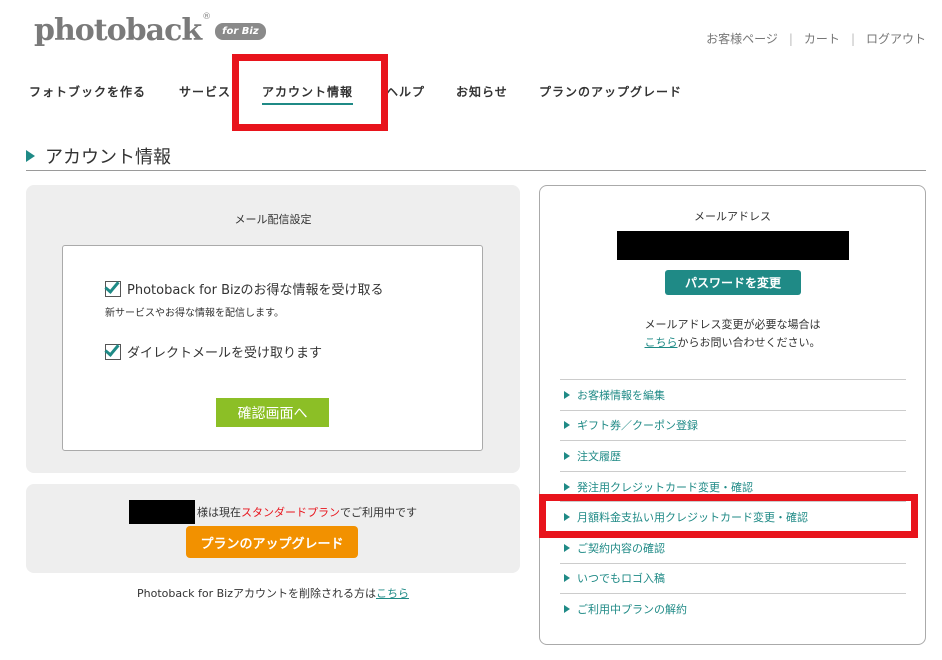  Describe the element at coordinates (87, 92) in the screenshot. I see `nav-create-photobook: フォトブックを作る` at that location.